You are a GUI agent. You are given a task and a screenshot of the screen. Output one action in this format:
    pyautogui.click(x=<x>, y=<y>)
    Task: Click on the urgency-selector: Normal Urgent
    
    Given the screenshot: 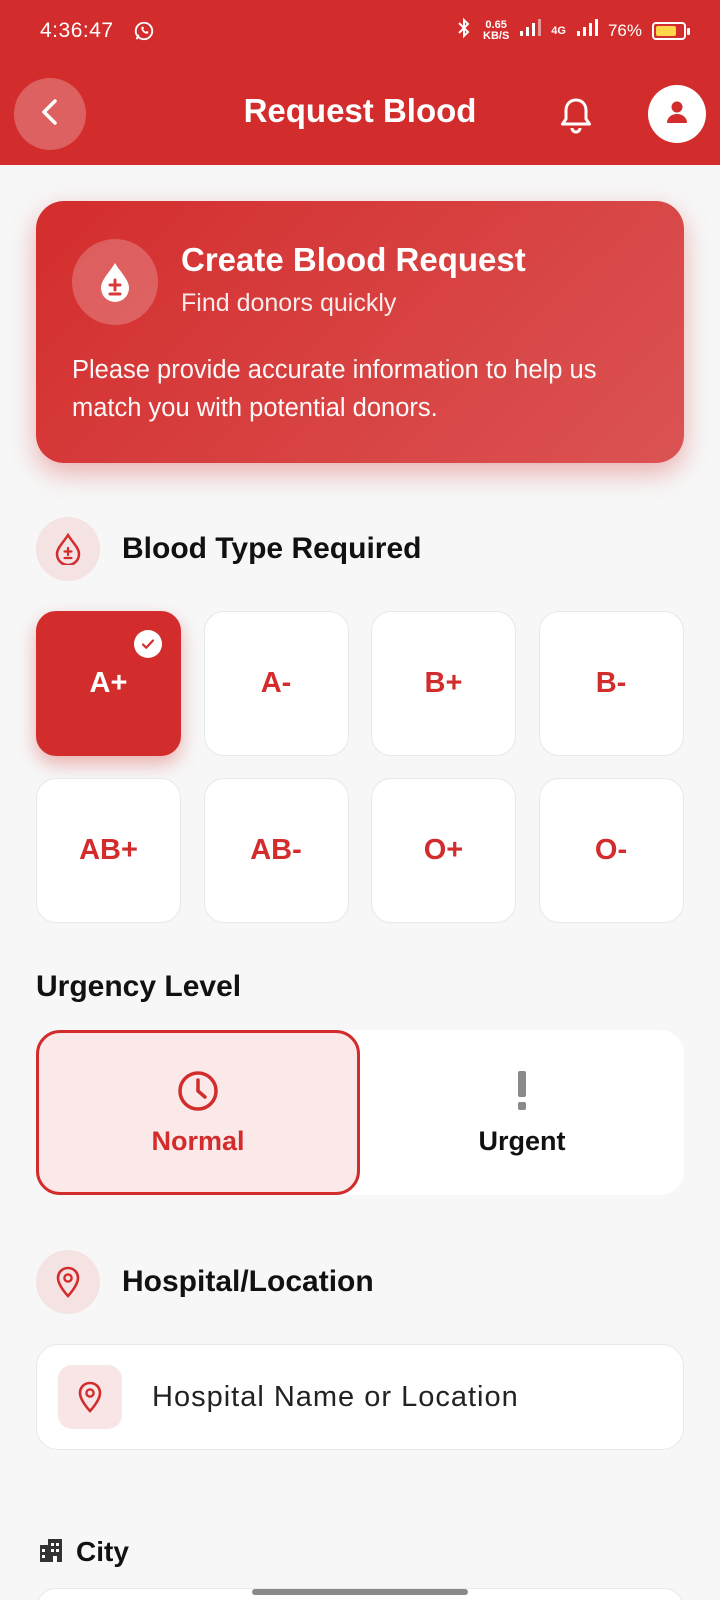 What is the action you would take?
    pyautogui.click(x=360, y=1112)
    